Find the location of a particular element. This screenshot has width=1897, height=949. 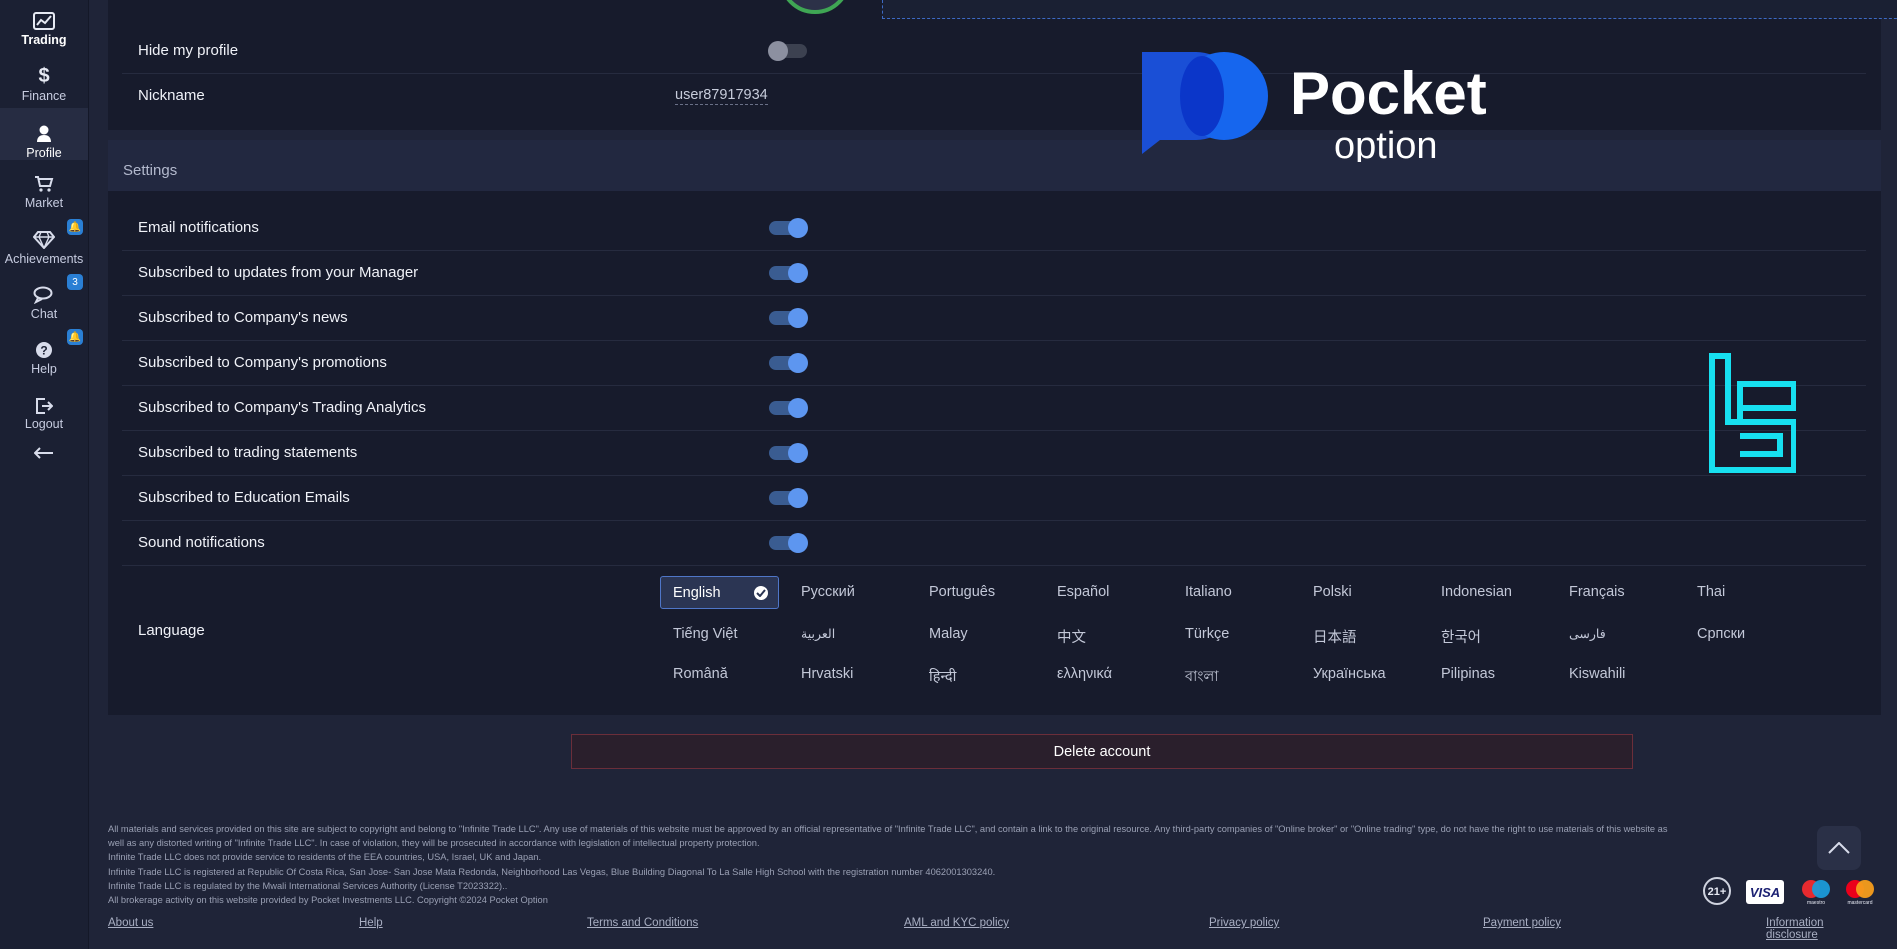

sidebar-item-profile: Profile is located at coordinates (44, 134).